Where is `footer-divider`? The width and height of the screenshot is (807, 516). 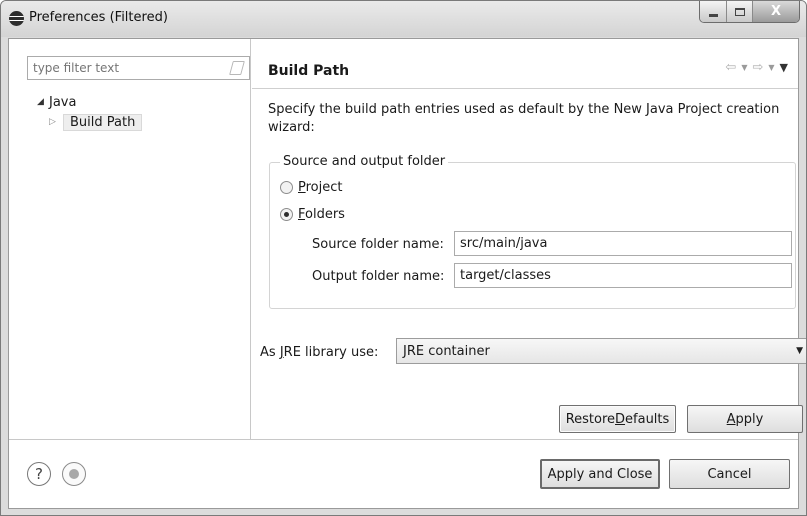 footer-divider is located at coordinates (403, 439).